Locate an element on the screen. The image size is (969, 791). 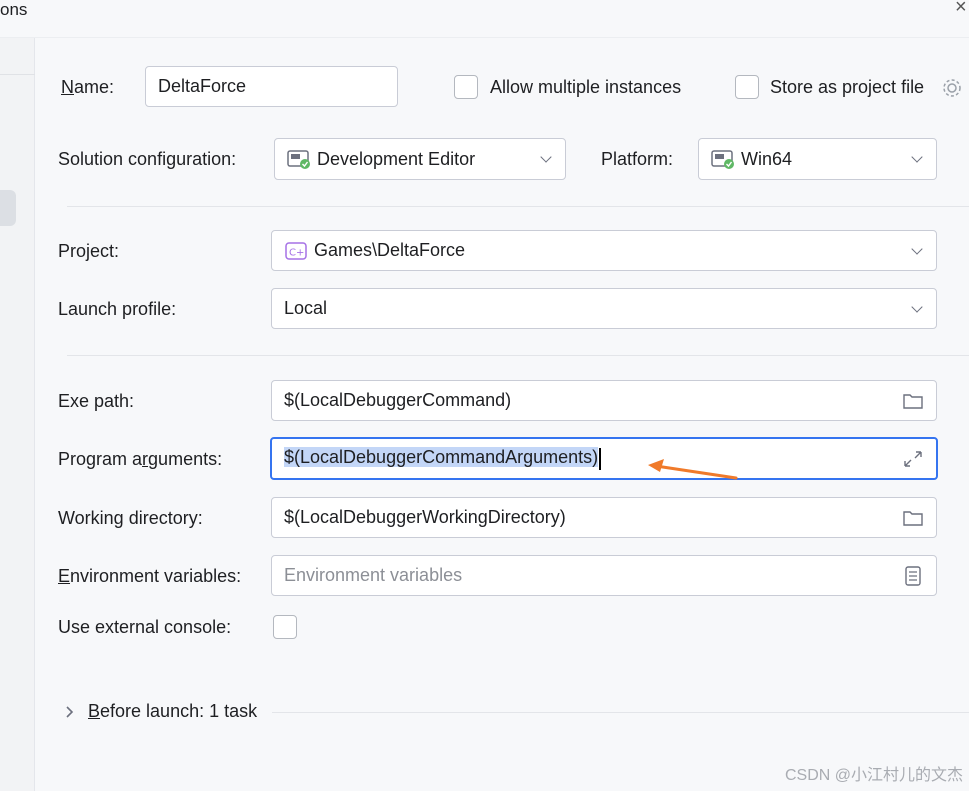
working-directory-value: $(LocalDebuggerWorkingDirectory) is located at coordinates (425, 517).